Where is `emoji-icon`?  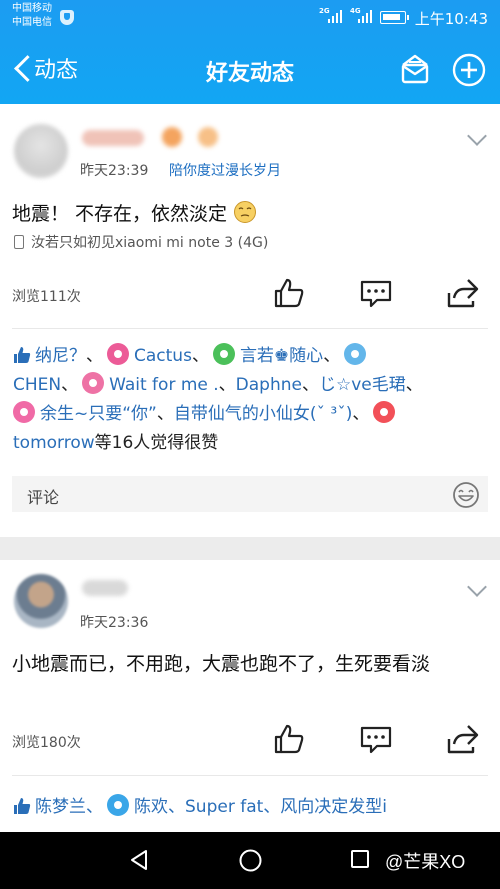 emoji-icon is located at coordinates (466, 495).